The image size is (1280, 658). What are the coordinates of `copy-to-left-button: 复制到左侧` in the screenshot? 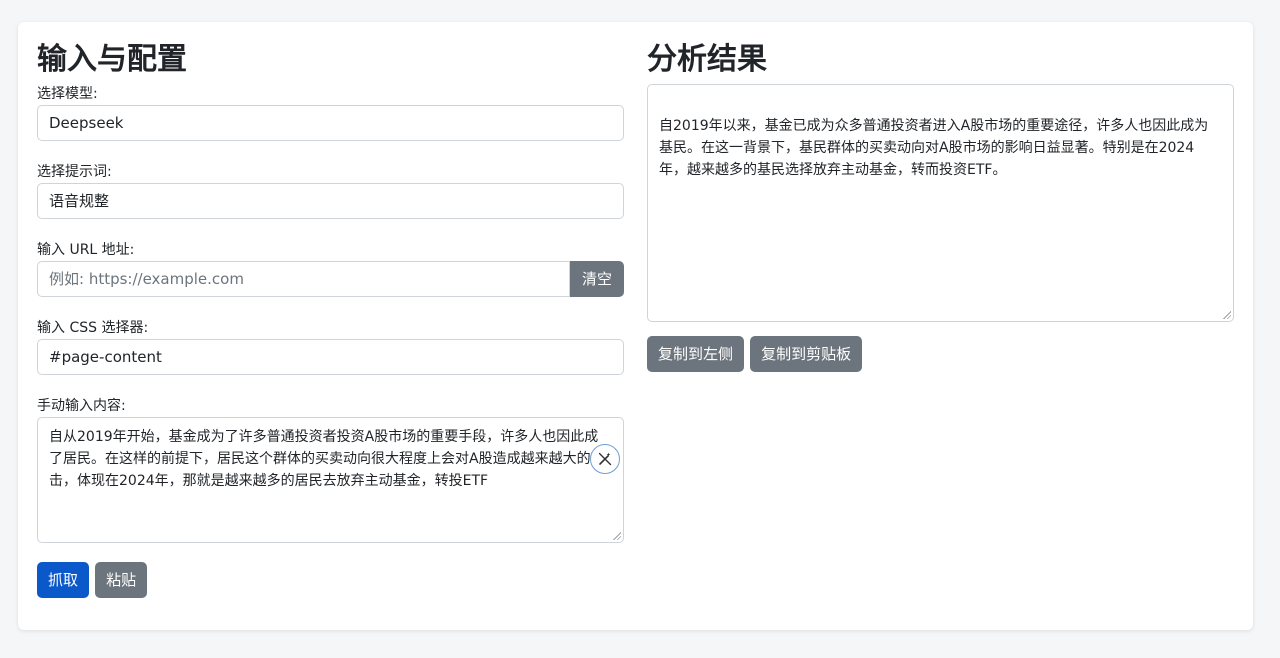 It's located at (696, 354).